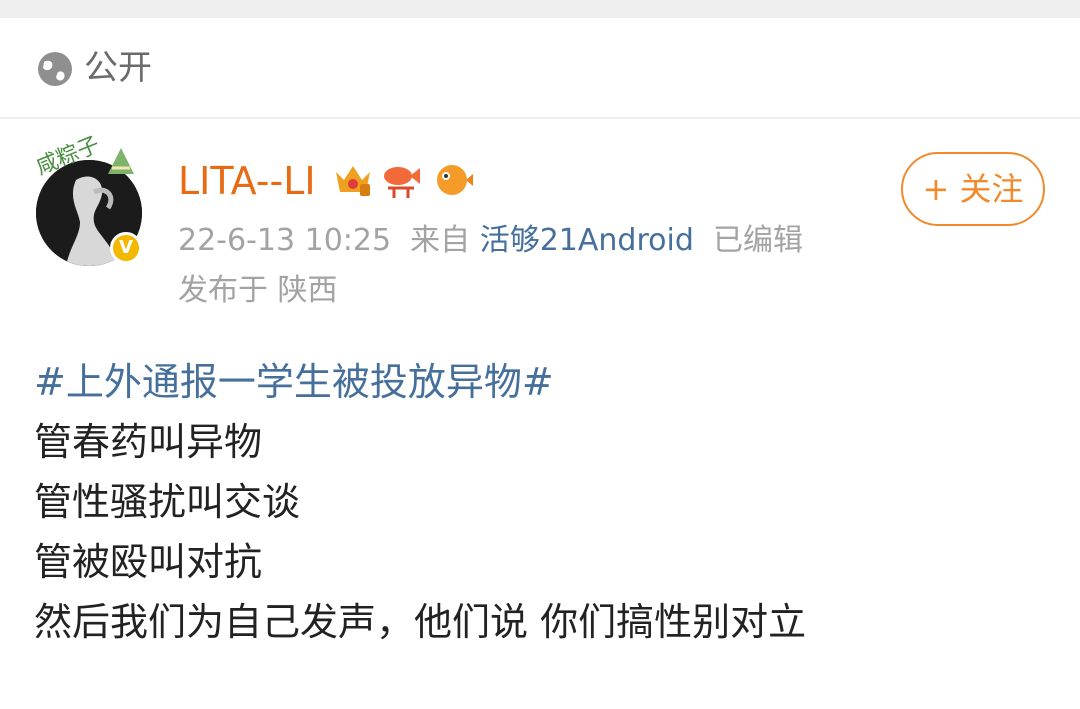 Image resolution: width=1080 pixels, height=709 pixels. Describe the element at coordinates (118, 68) in the screenshot. I see `visibility-label: 公开` at that location.